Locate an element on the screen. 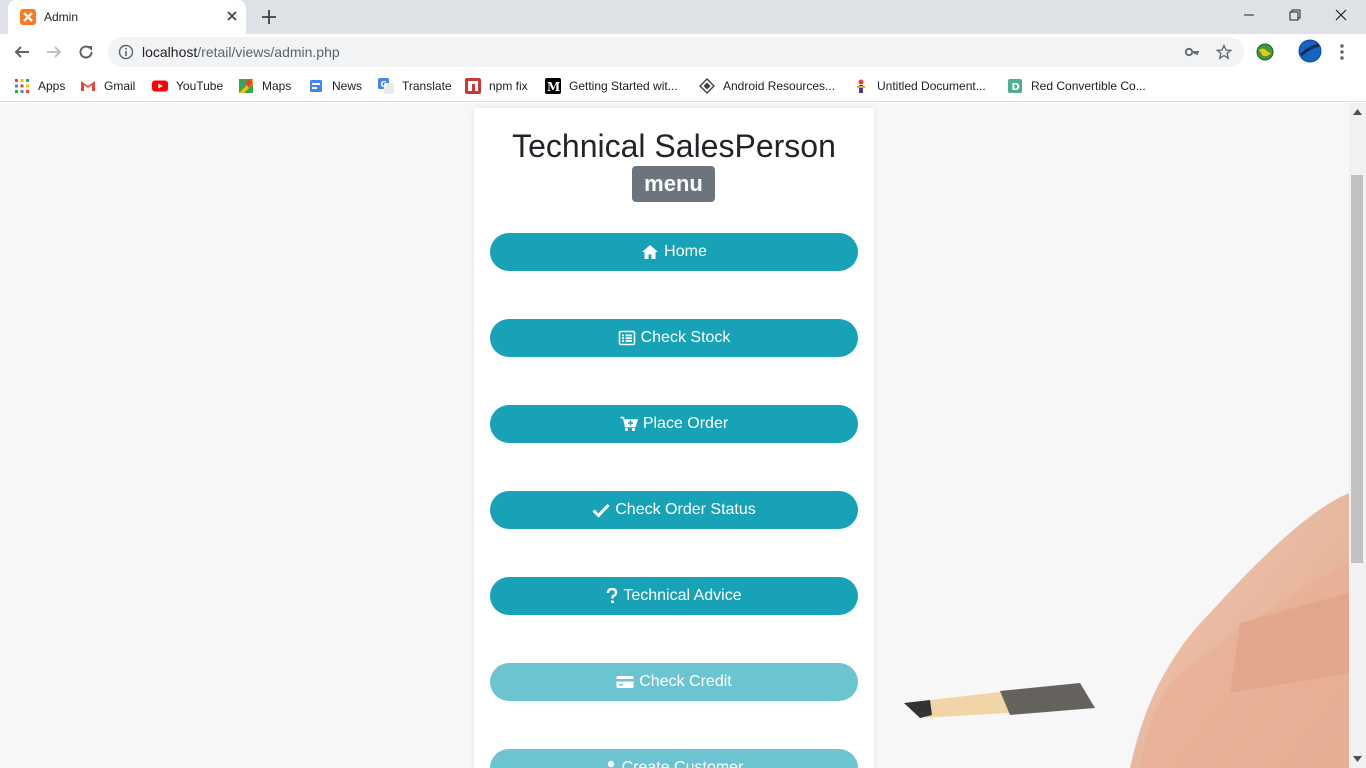 The image size is (1366, 768). button-label: Check Stock is located at coordinates (685, 337).